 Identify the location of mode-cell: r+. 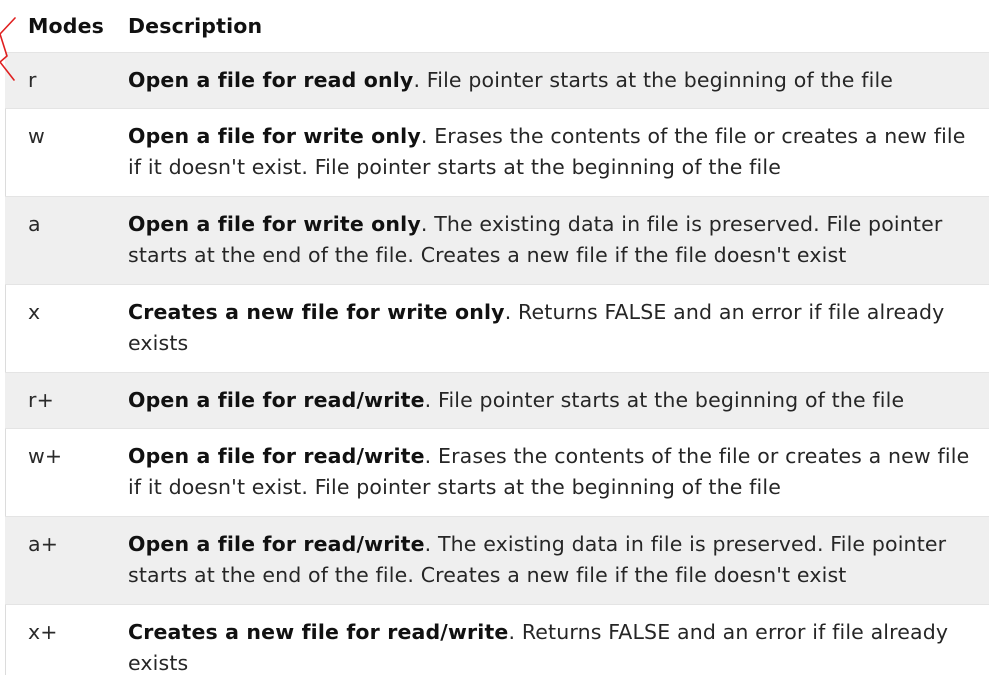
(55, 400).